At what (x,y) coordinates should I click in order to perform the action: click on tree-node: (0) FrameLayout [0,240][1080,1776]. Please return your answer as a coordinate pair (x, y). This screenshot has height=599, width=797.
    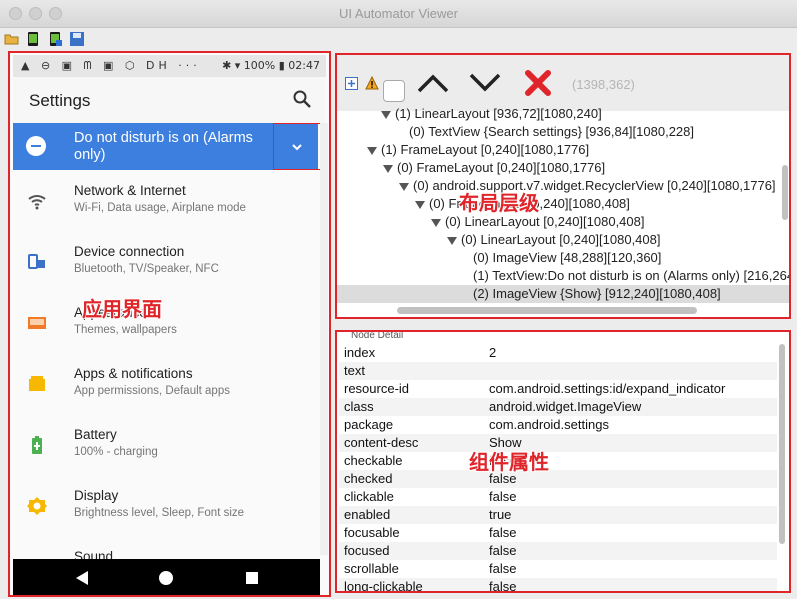
    Looking at the image, I should click on (563, 168).